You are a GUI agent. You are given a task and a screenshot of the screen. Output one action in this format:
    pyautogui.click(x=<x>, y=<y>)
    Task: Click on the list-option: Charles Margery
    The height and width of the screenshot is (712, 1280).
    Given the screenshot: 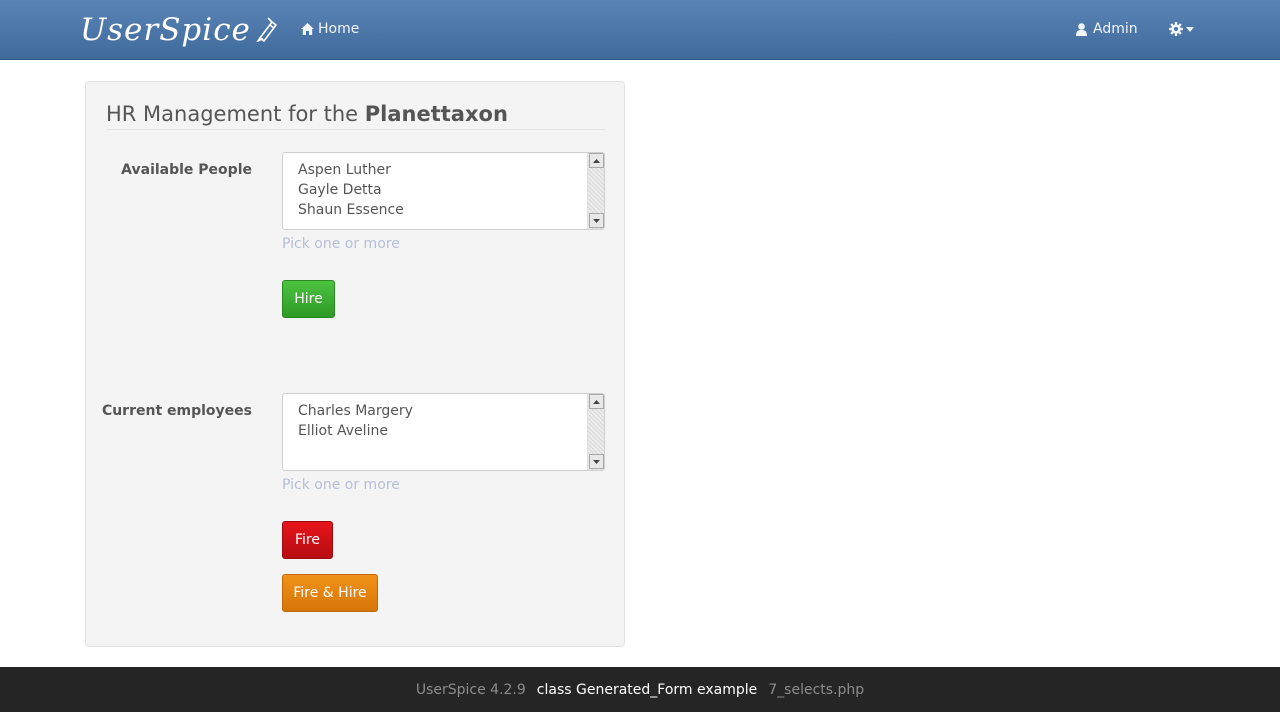 What is the action you would take?
    pyautogui.click(x=355, y=411)
    